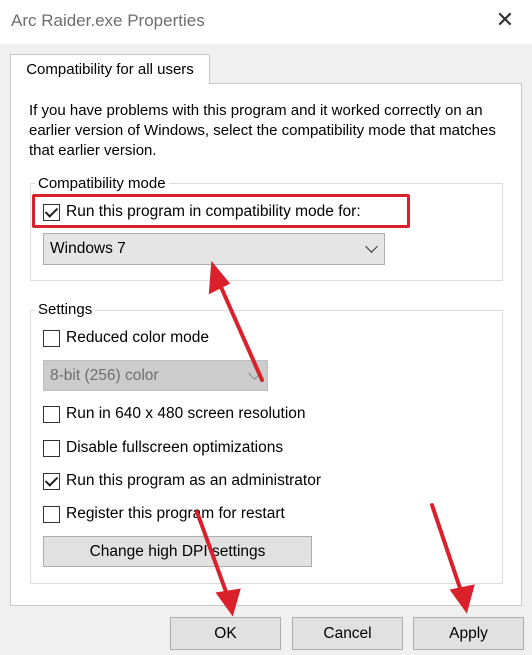 The image size is (532, 655). I want to click on restart-row: Register this program for restart, so click(164, 514).